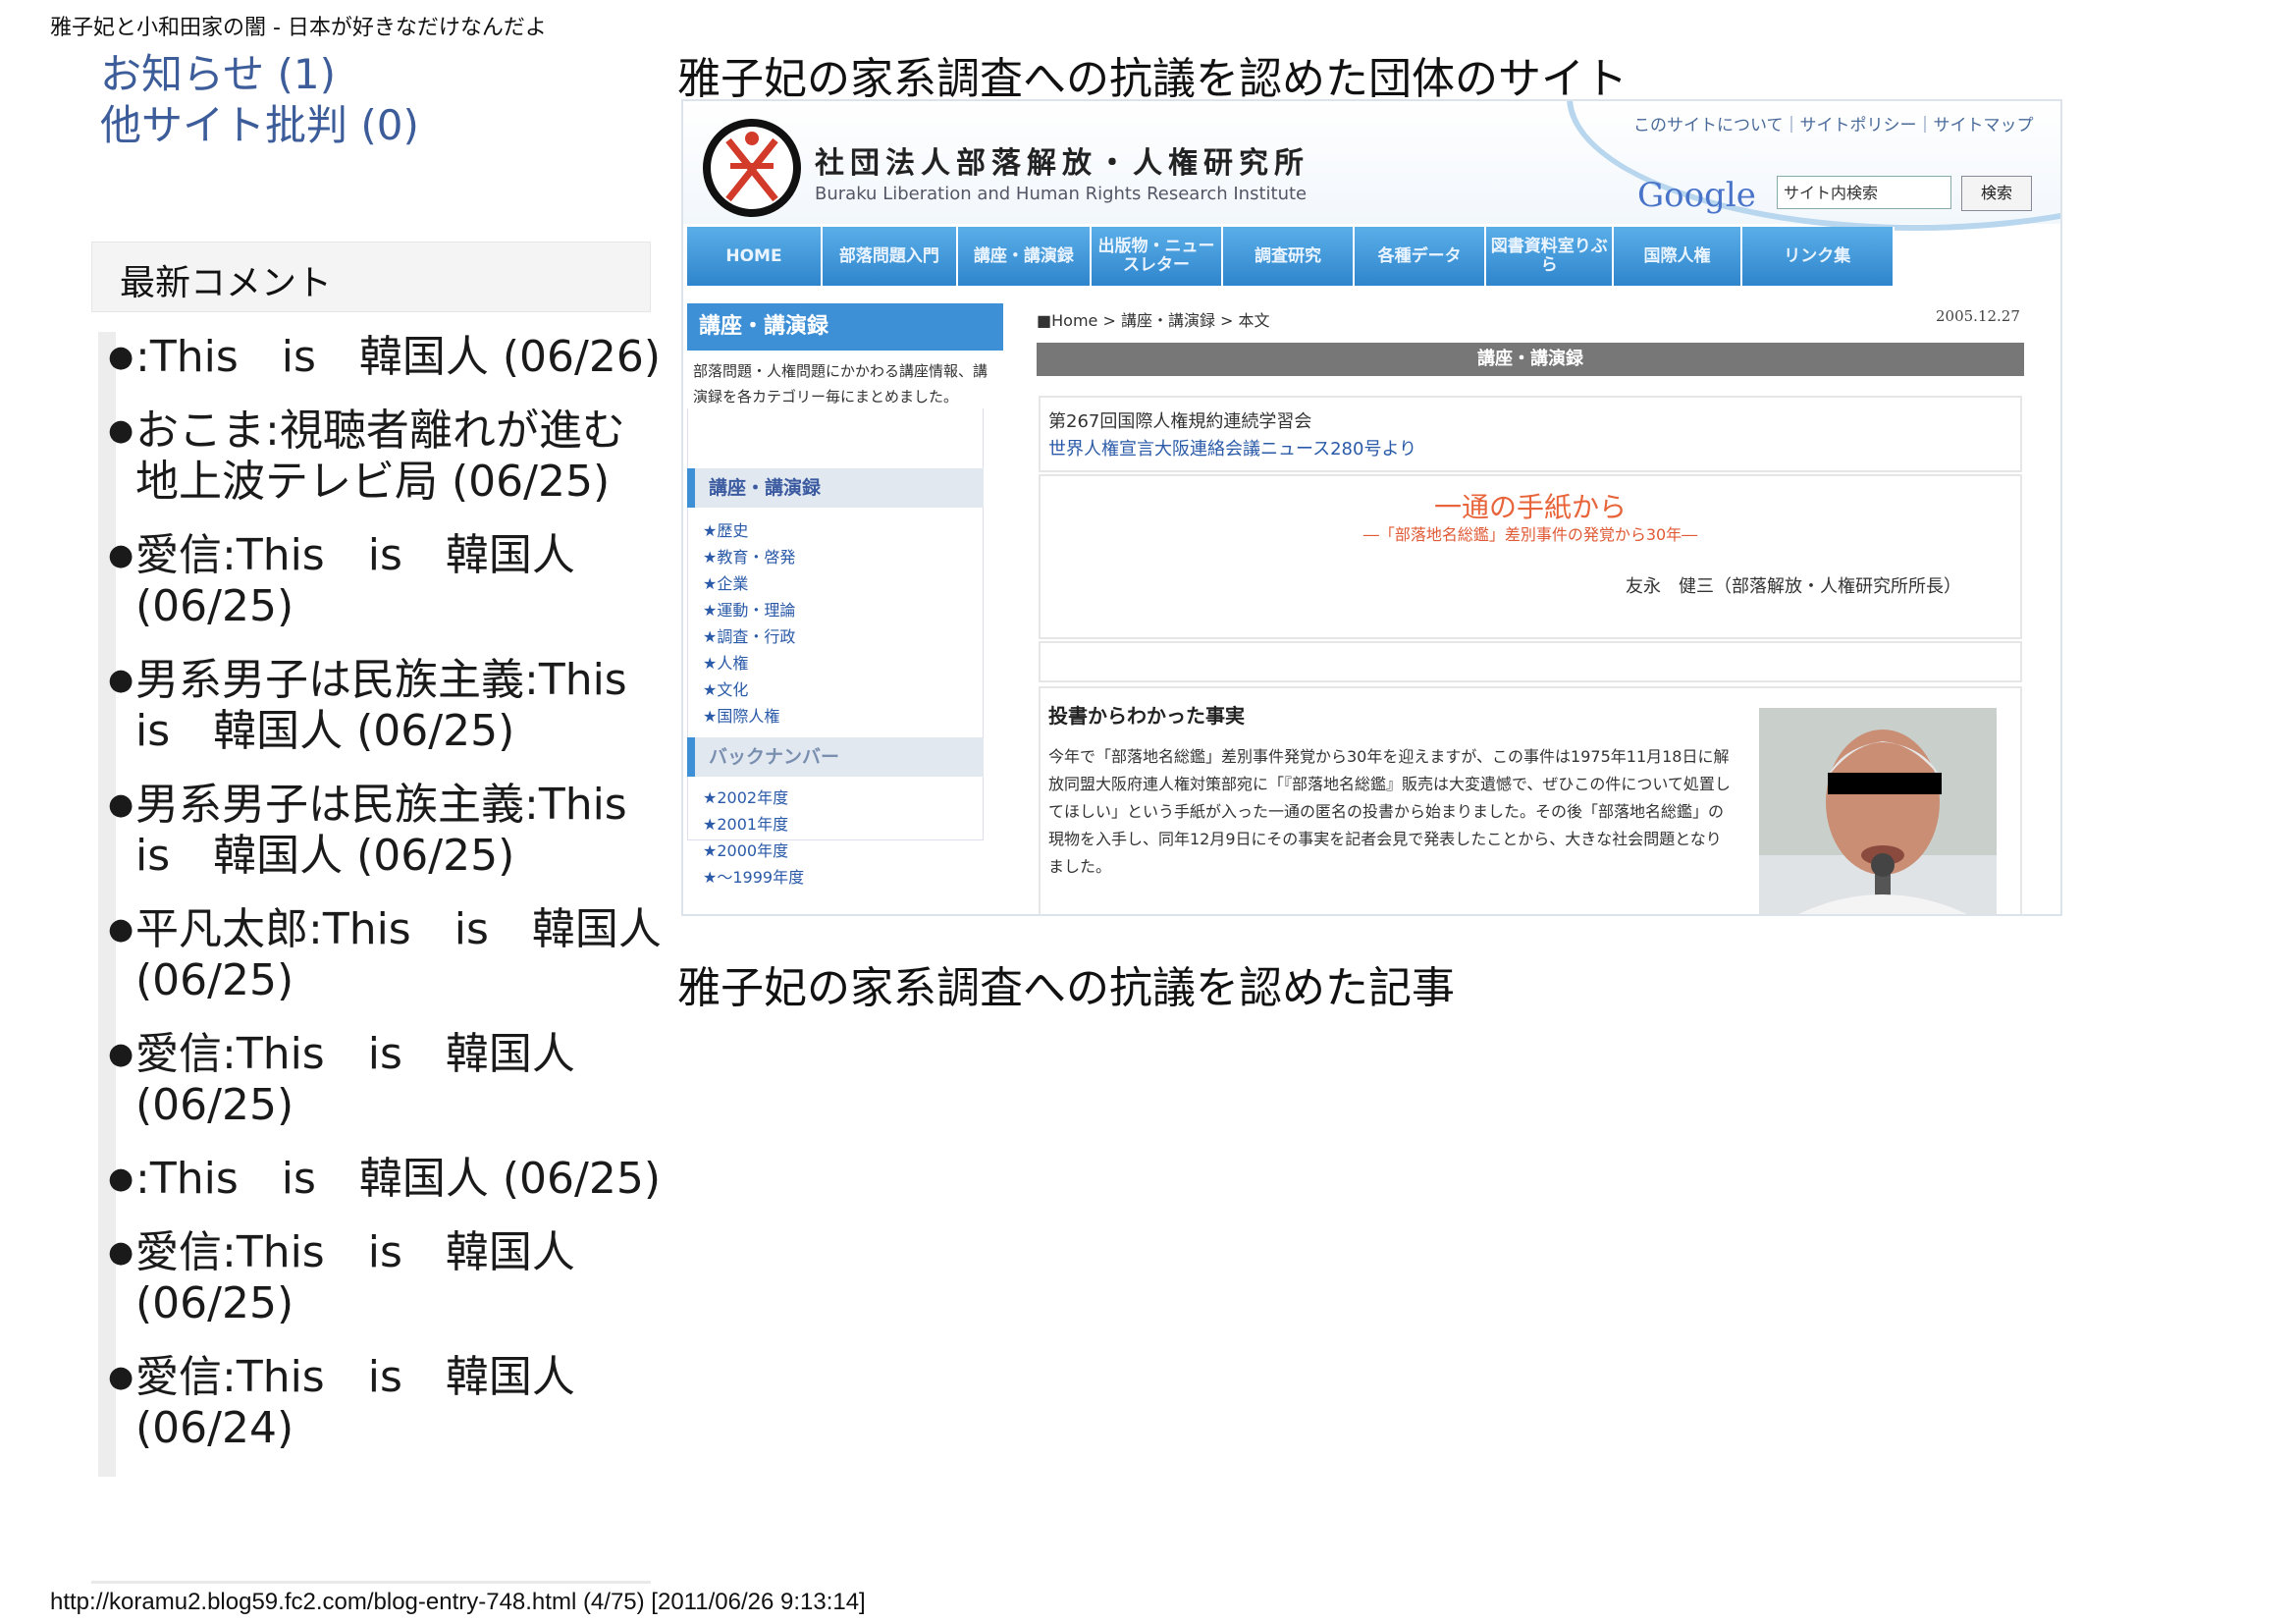 The height and width of the screenshot is (1623, 2296). I want to click on institute-logo-icon, so click(752, 168).